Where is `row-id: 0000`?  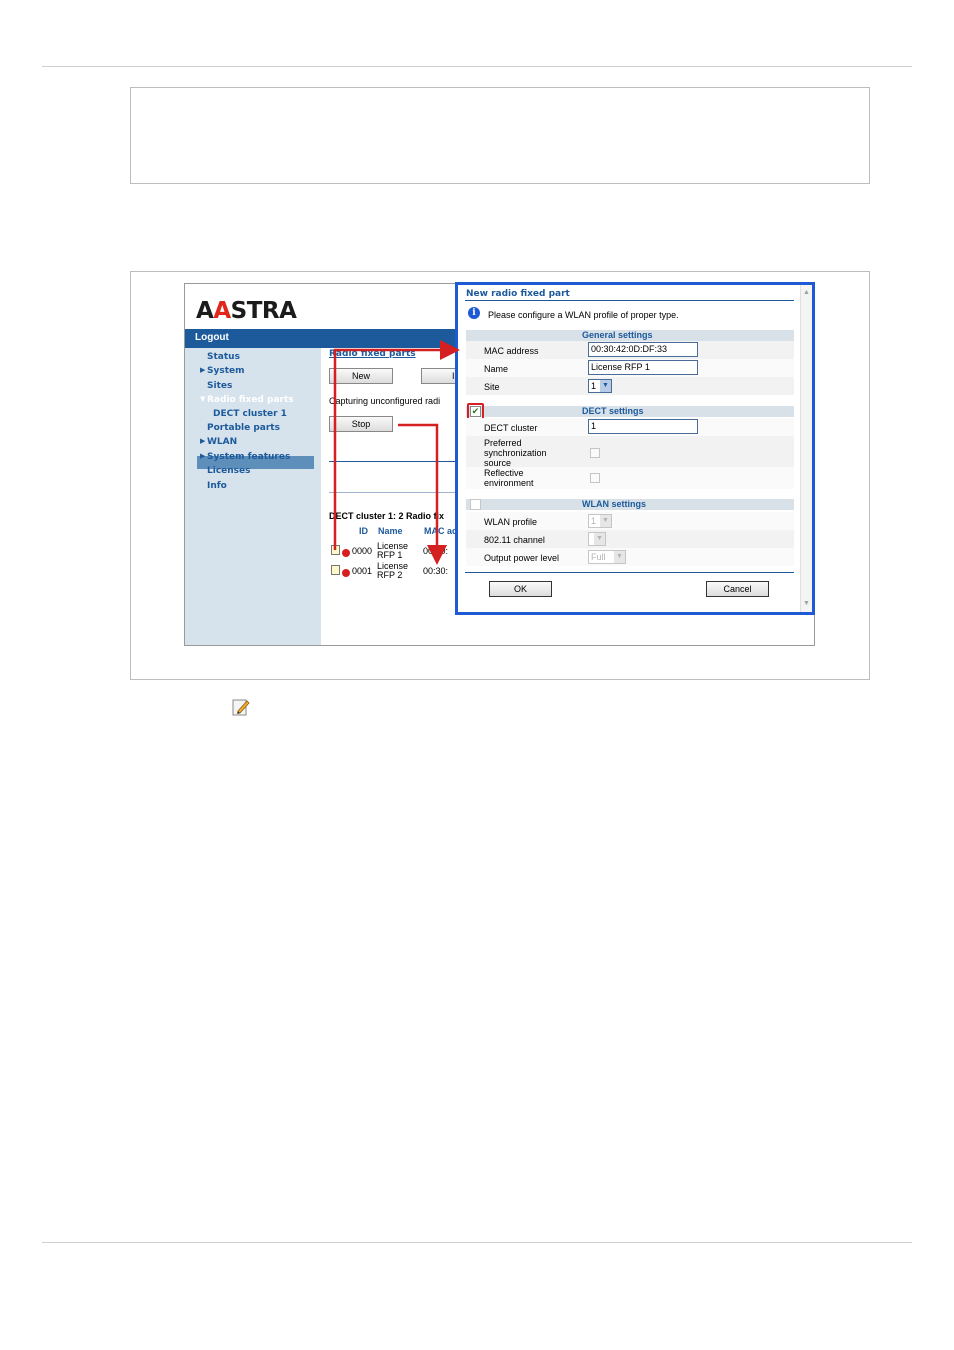
row-id: 0000 is located at coordinates (362, 551).